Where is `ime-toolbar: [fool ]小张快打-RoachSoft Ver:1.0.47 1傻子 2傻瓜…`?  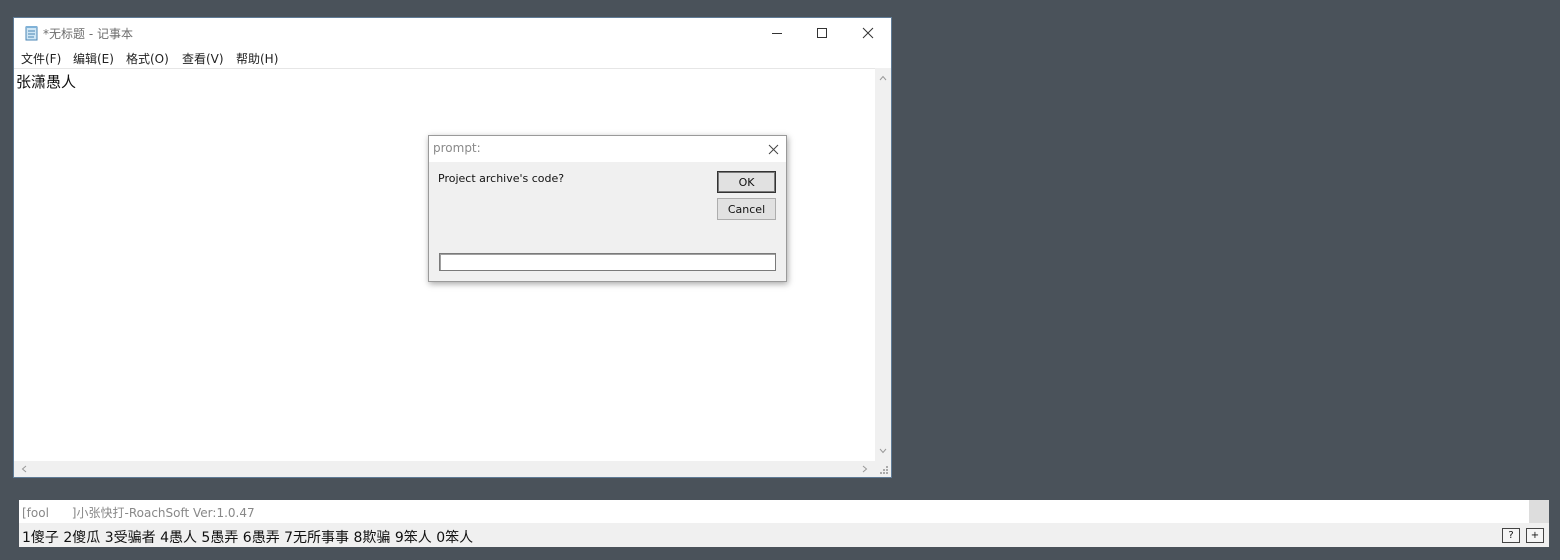 ime-toolbar: [fool ]小张快打-RoachSoft Ver:1.0.47 1傻子 2傻瓜… is located at coordinates (784, 523).